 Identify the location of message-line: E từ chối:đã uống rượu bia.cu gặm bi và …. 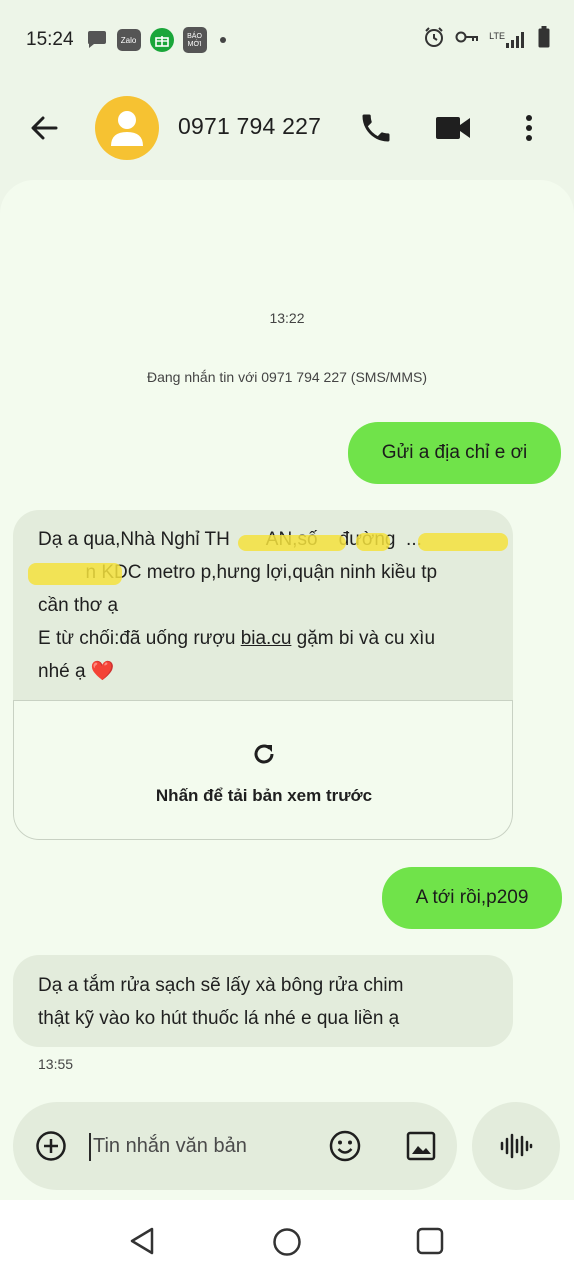
(237, 638).